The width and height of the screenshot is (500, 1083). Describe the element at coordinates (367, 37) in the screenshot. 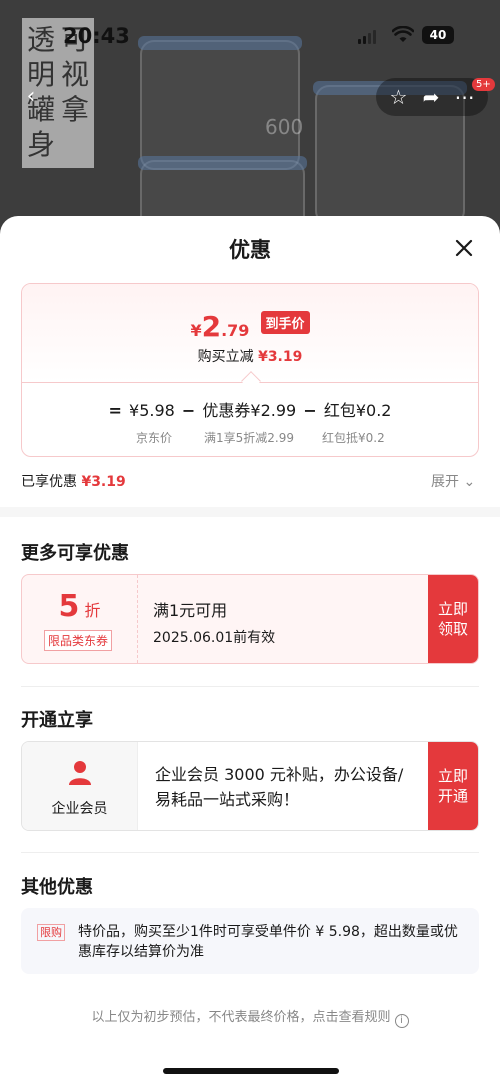

I see `signal-icon` at that location.